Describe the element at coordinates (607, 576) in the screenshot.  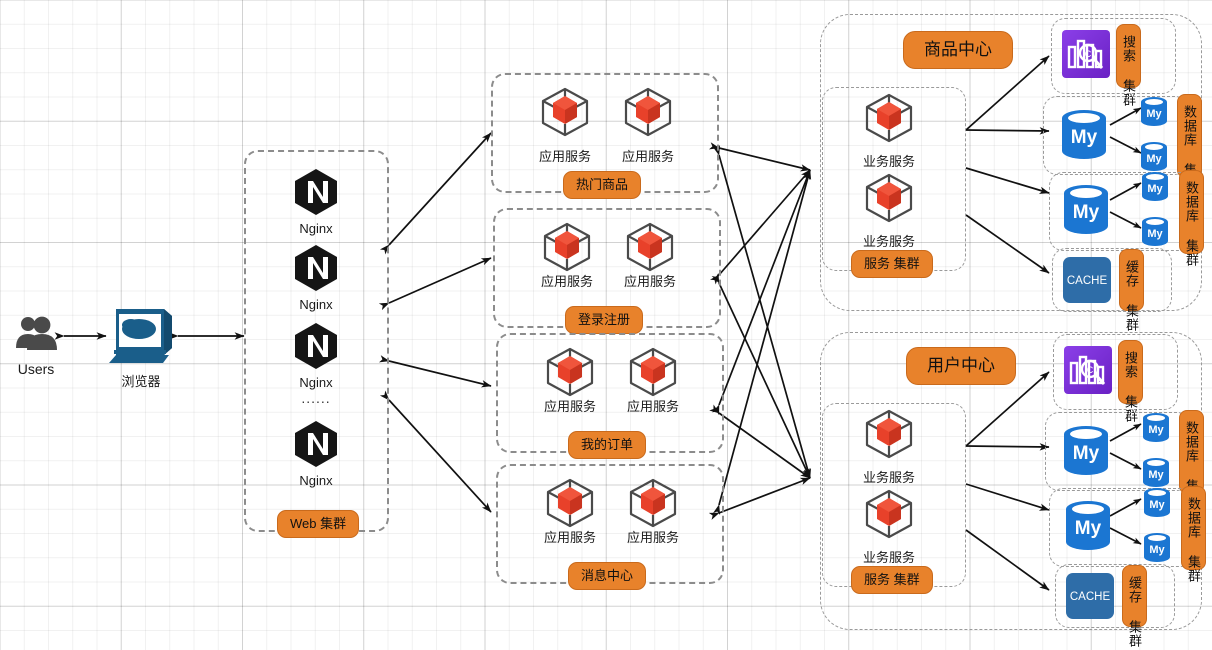
I see `app-group-badge: 消息中心` at that location.